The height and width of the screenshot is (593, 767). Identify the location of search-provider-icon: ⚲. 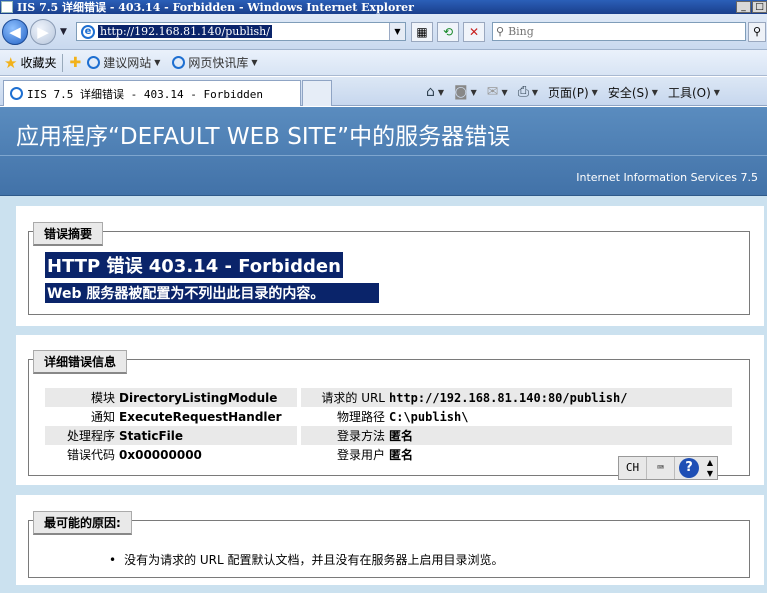
(500, 31).